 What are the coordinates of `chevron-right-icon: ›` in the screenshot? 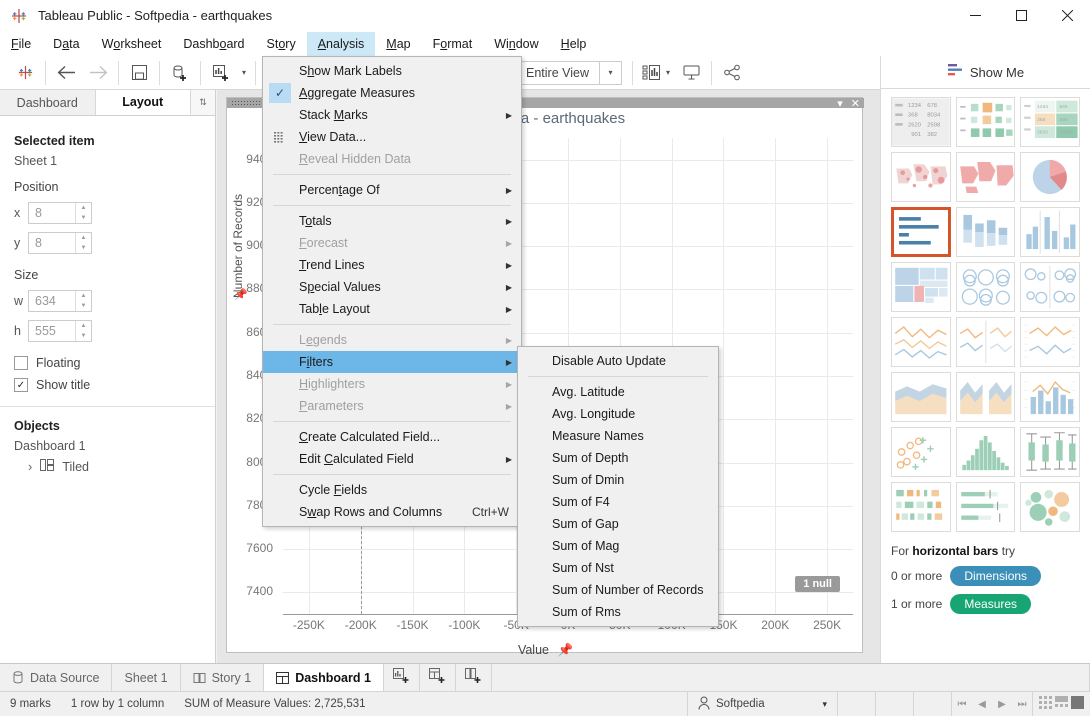 It's located at (30, 466).